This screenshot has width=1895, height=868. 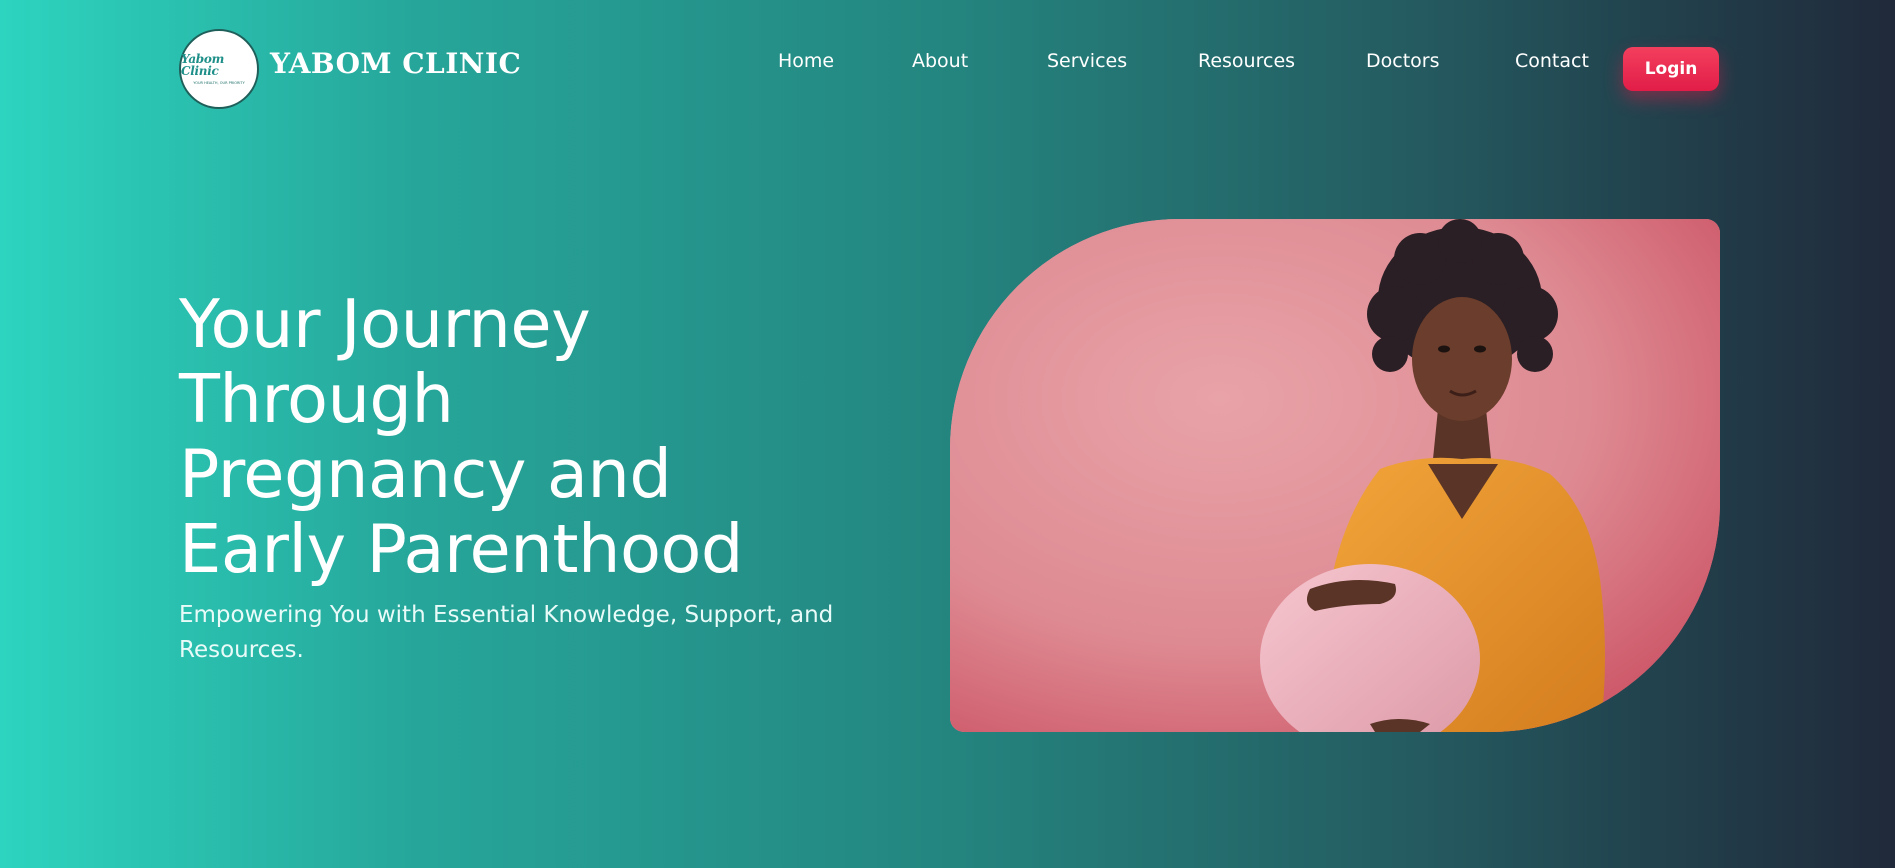 What do you see at coordinates (1087, 61) in the screenshot?
I see `nav-link-services: Services` at bounding box center [1087, 61].